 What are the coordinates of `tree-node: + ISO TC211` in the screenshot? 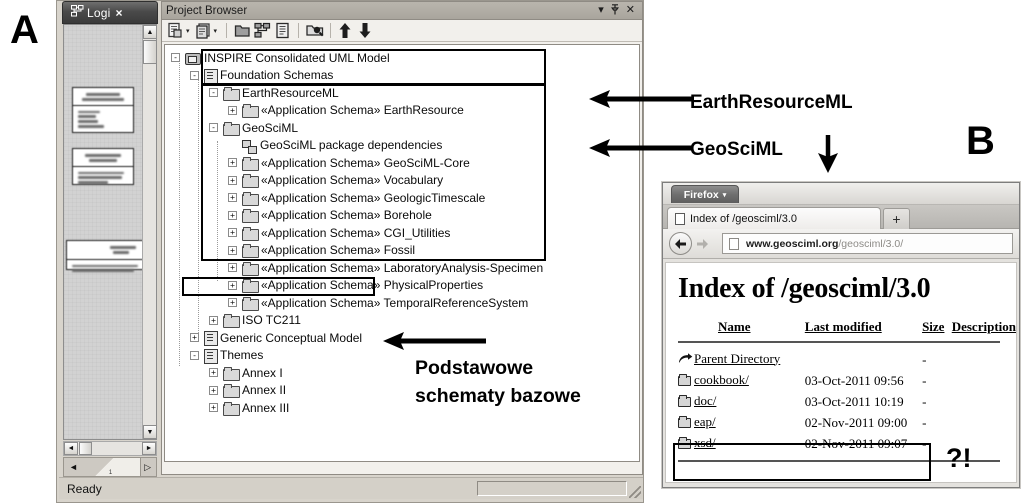 It's located at (402, 321).